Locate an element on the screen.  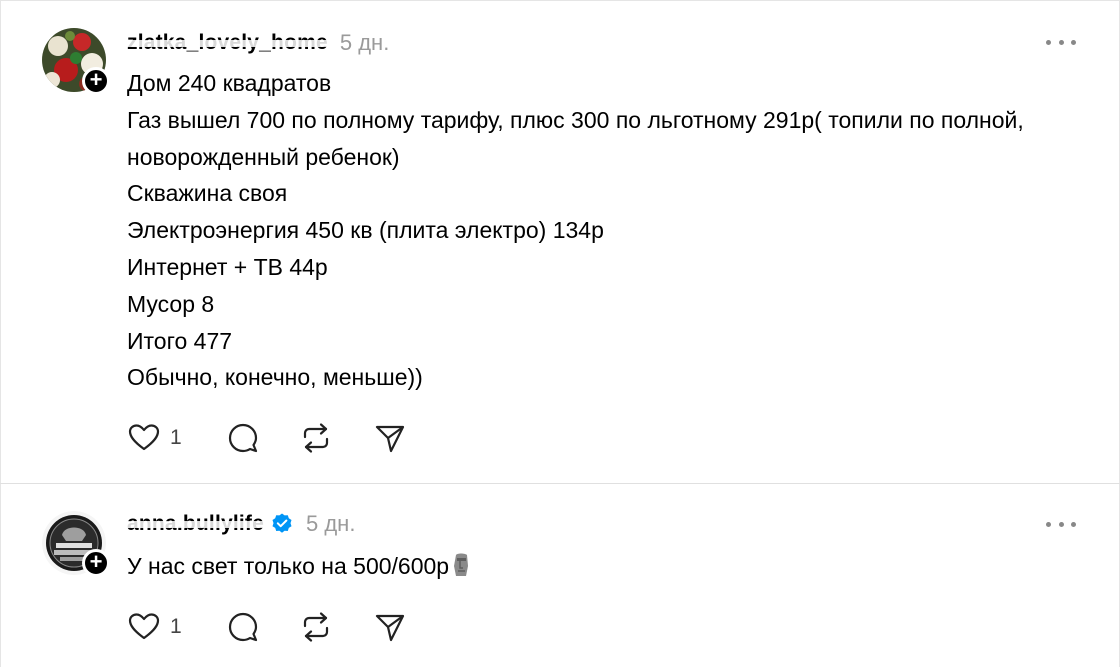
comment-line: Дом 240 квадратов is located at coordinates (229, 83).